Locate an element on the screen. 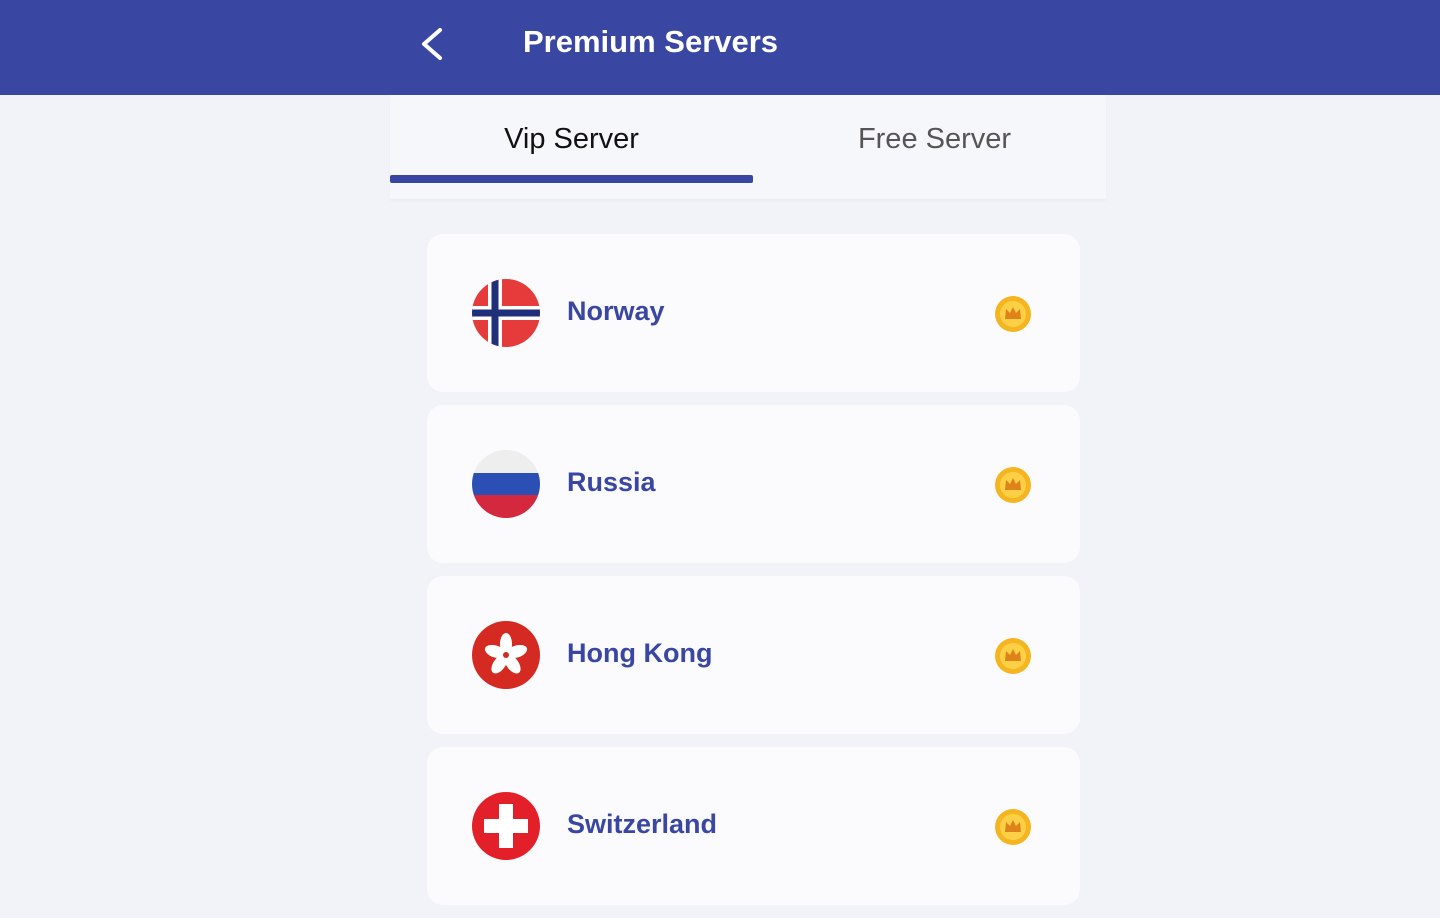  back-button is located at coordinates (432, 44).